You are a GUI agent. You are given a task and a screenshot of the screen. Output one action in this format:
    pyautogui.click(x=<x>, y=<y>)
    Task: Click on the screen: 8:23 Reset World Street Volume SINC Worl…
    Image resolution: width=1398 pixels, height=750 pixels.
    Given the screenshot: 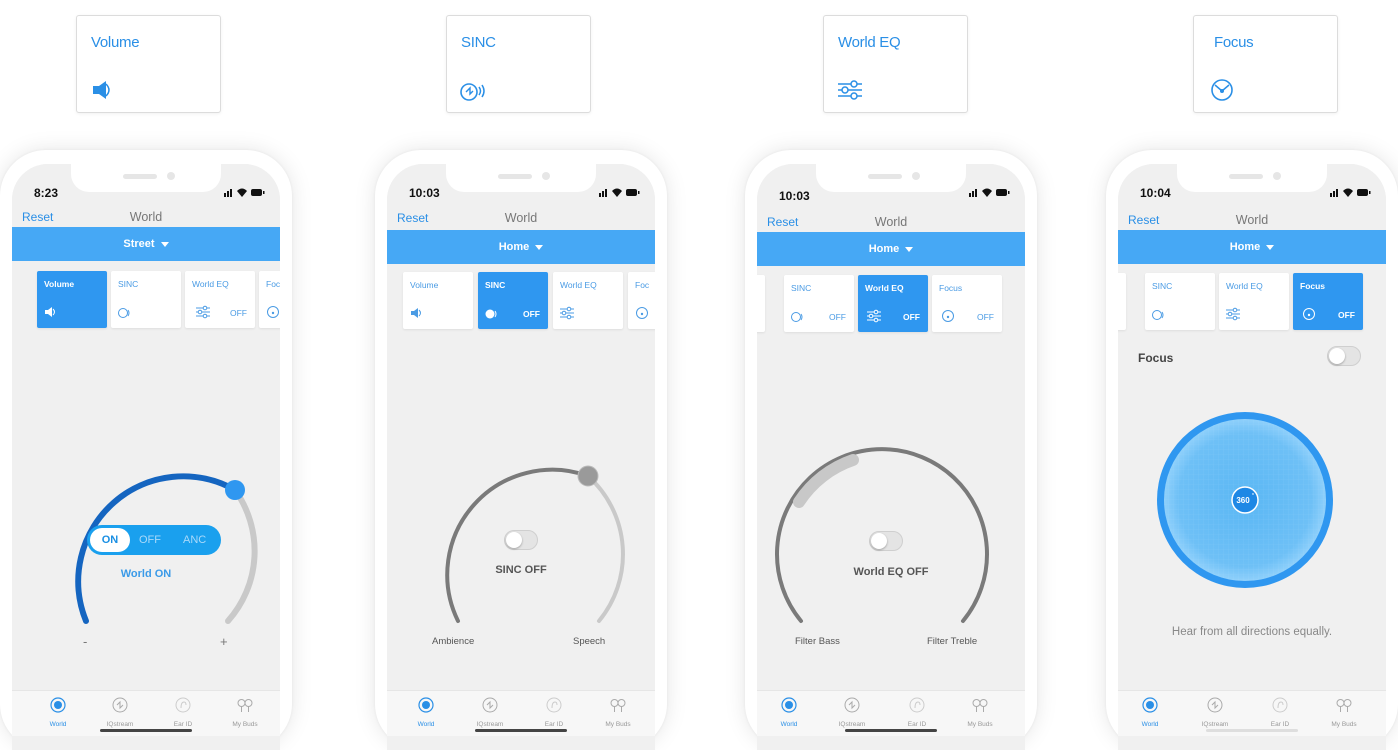 What is the action you would take?
    pyautogui.click(x=146, y=457)
    